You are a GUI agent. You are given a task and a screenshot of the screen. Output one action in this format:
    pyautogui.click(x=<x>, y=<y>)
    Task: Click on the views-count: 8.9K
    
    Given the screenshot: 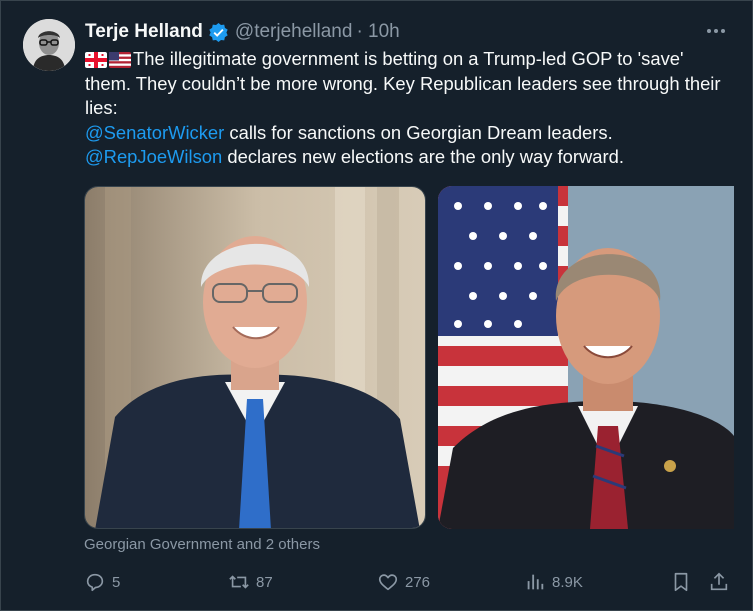 What is the action you would take?
    pyautogui.click(x=567, y=582)
    